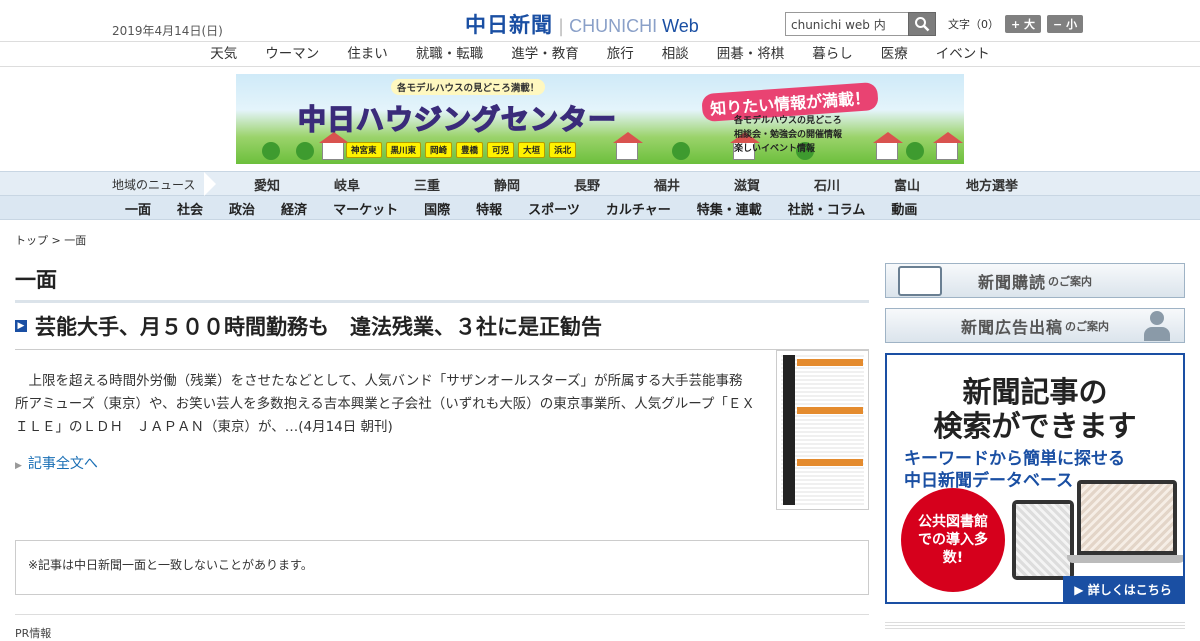  I want to click on region-mie: 三重, so click(427, 184).